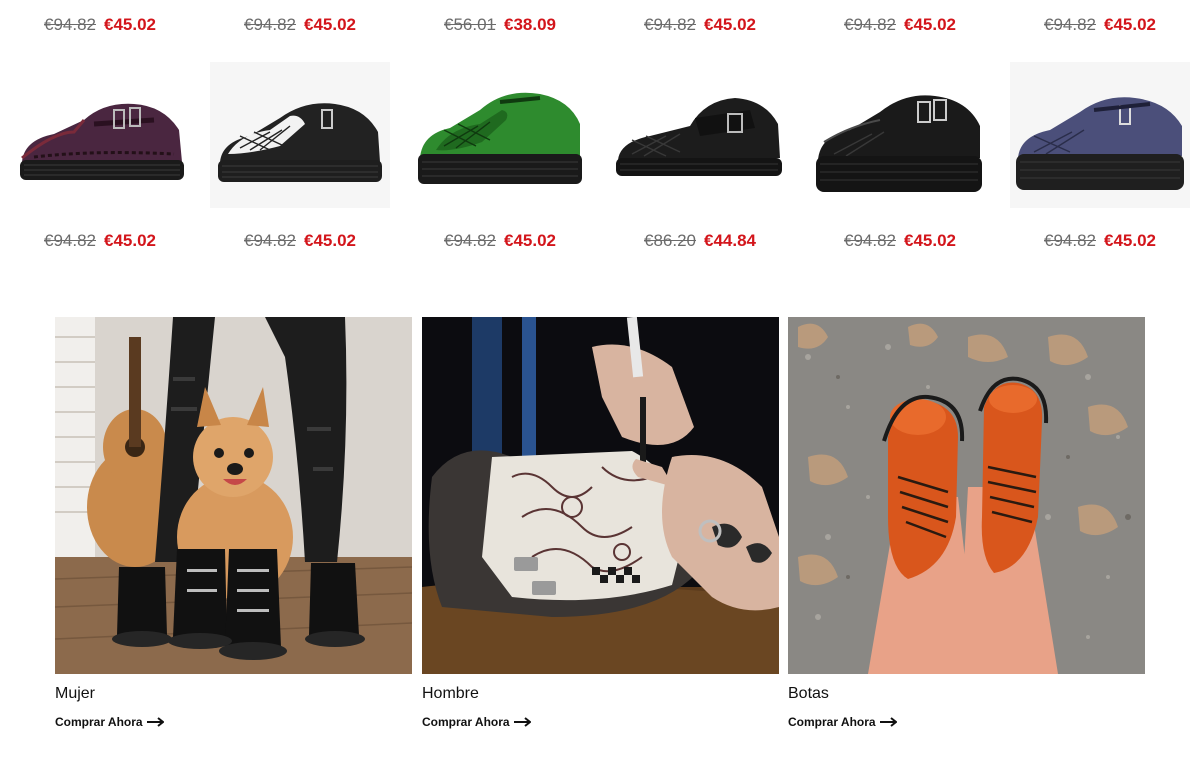 The image size is (1200, 768). What do you see at coordinates (75, 693) in the screenshot?
I see `category-title: Mujer` at bounding box center [75, 693].